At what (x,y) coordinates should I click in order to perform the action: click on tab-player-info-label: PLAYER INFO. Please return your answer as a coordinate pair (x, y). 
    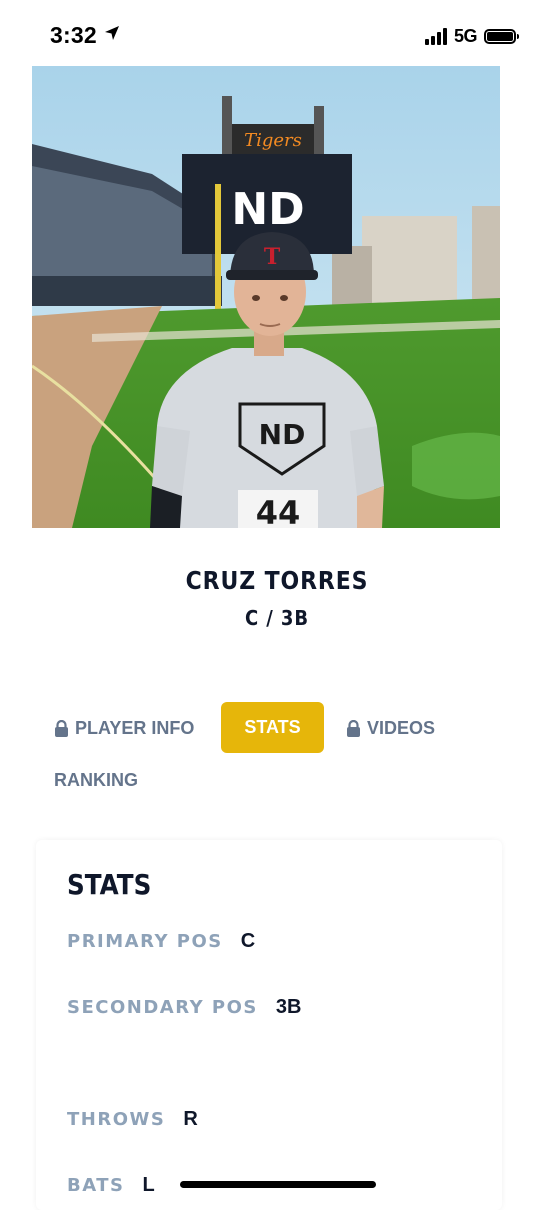
    Looking at the image, I should click on (135, 728).